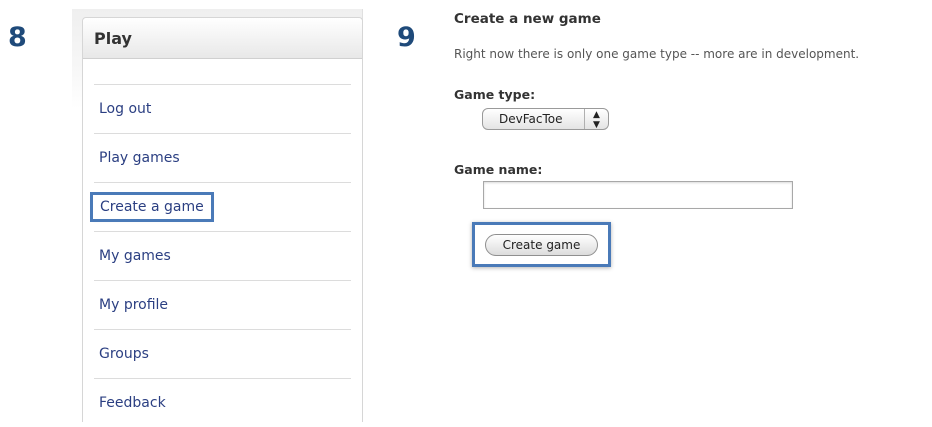 The width and height of the screenshot is (932, 427). I want to click on page-title: Create a new game, so click(527, 19).